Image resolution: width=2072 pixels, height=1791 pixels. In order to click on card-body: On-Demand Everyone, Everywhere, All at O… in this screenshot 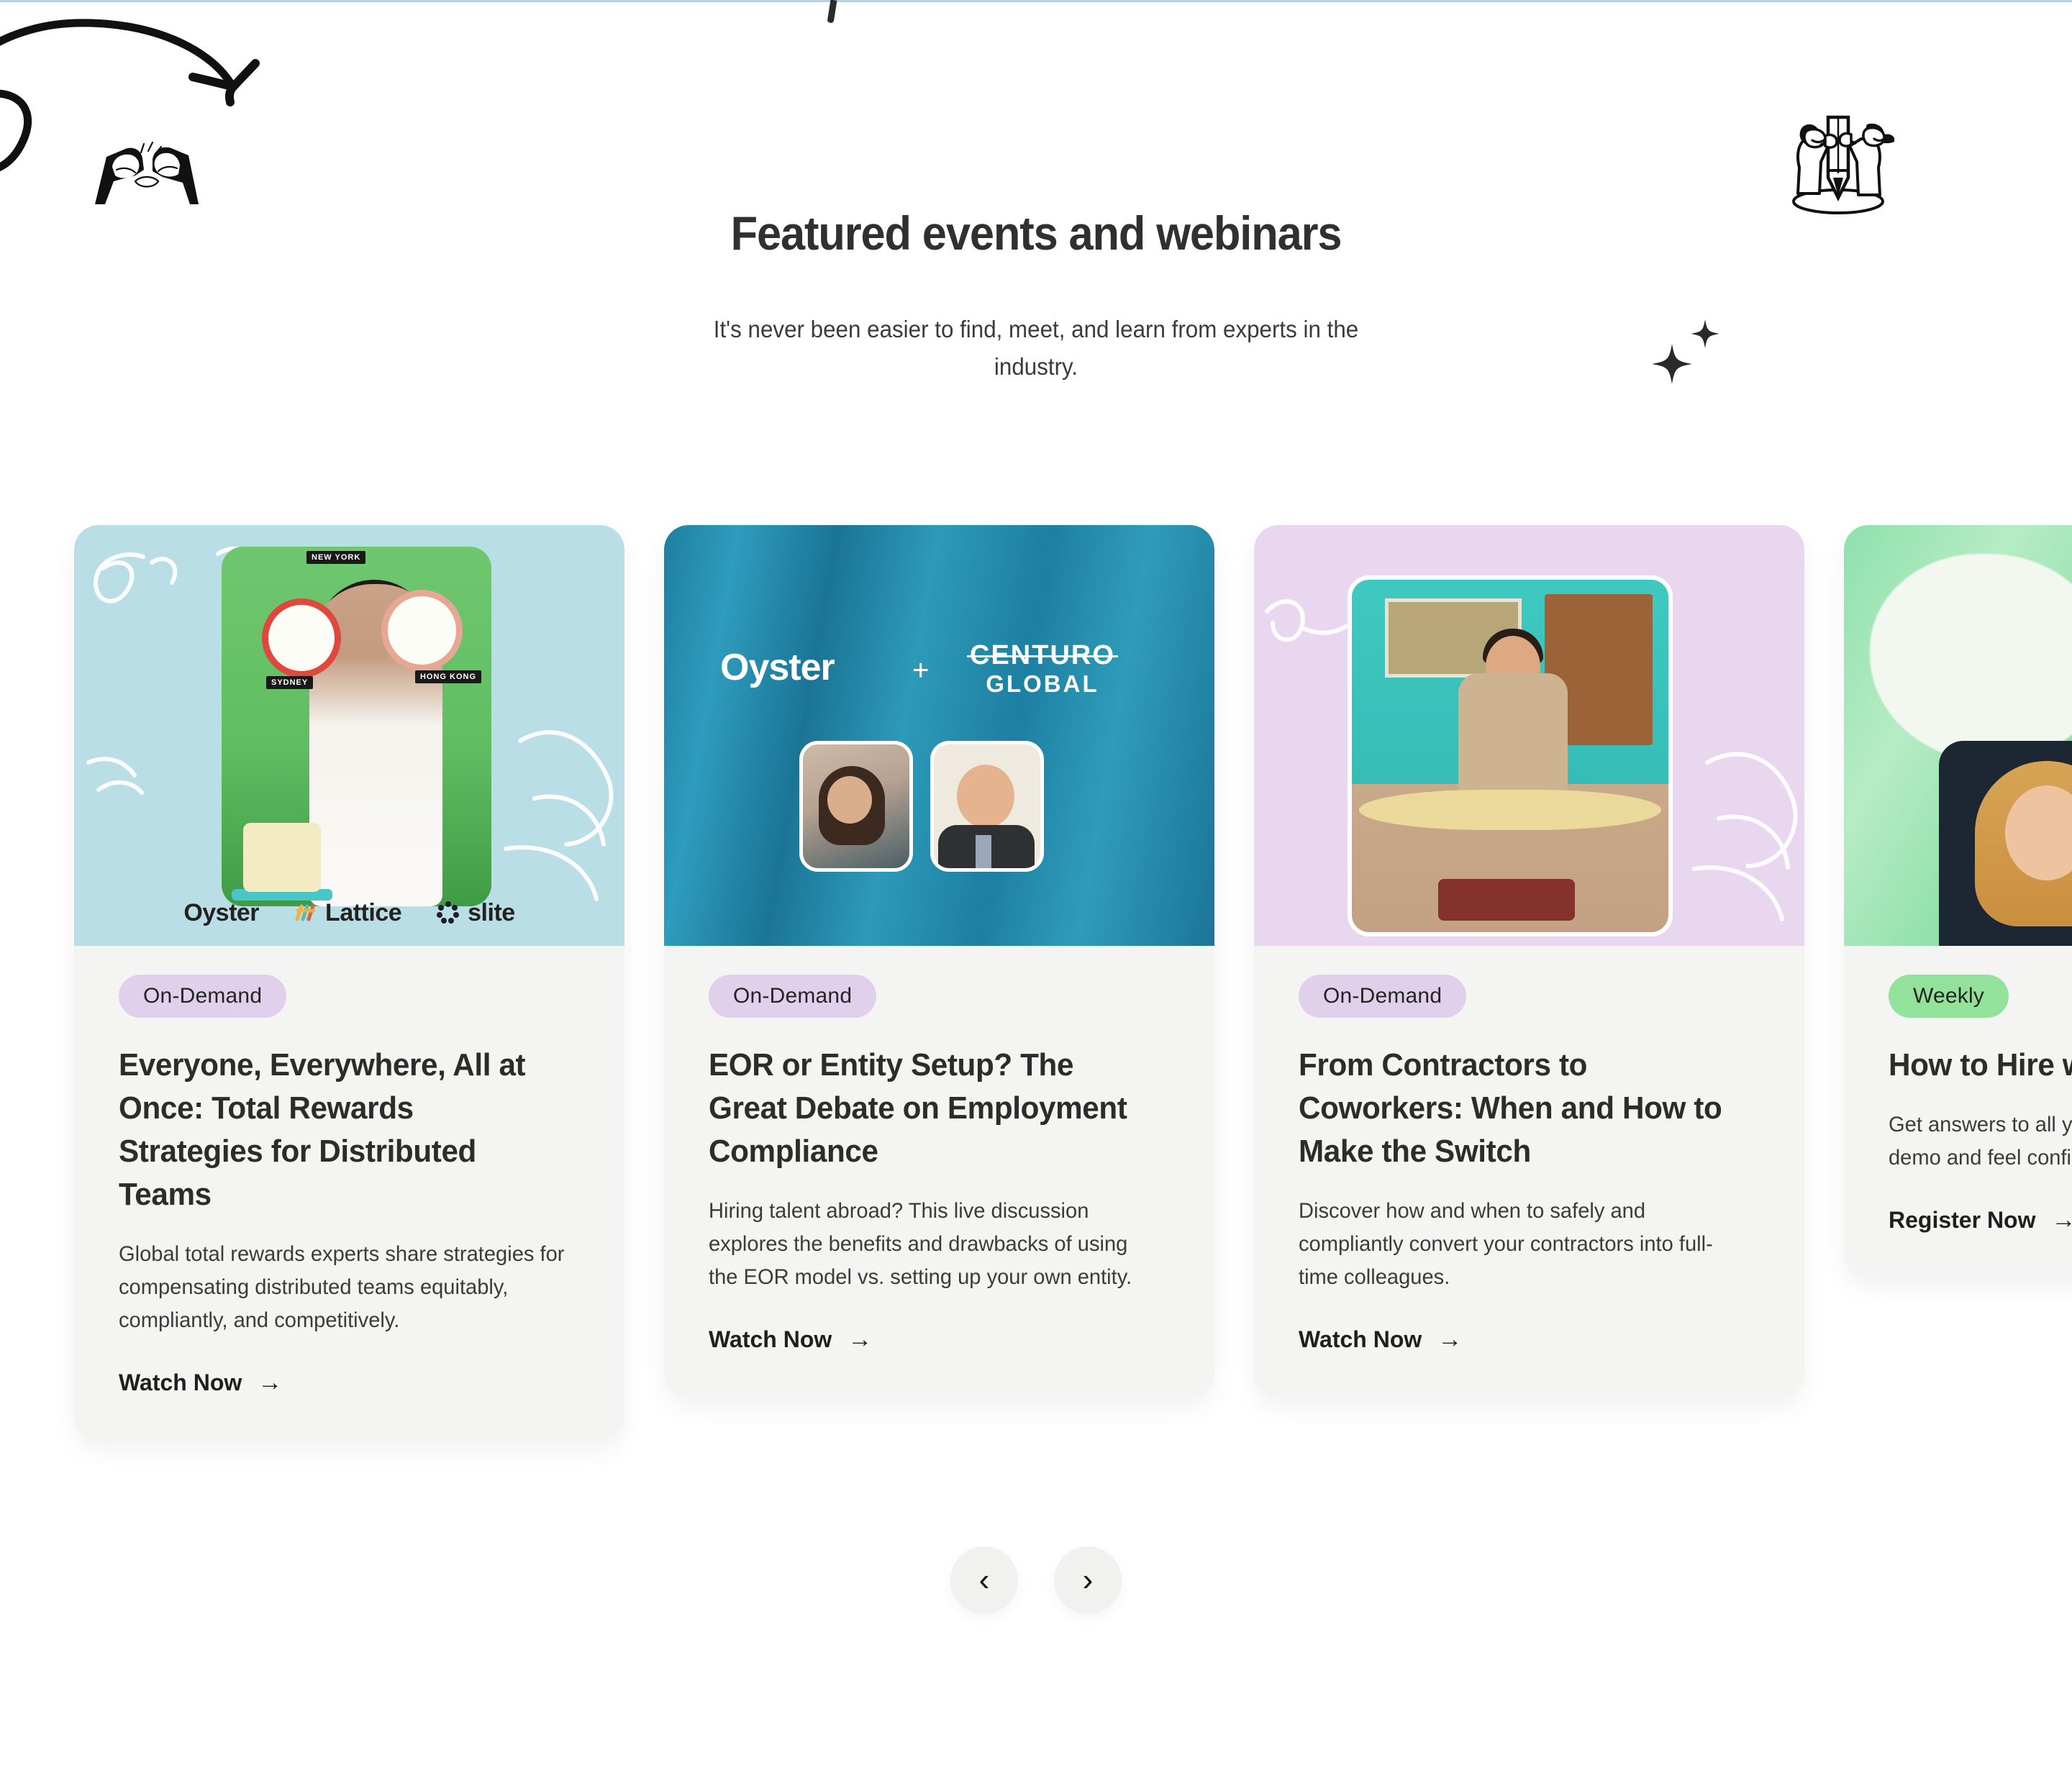, I will do `click(349, 1194)`.